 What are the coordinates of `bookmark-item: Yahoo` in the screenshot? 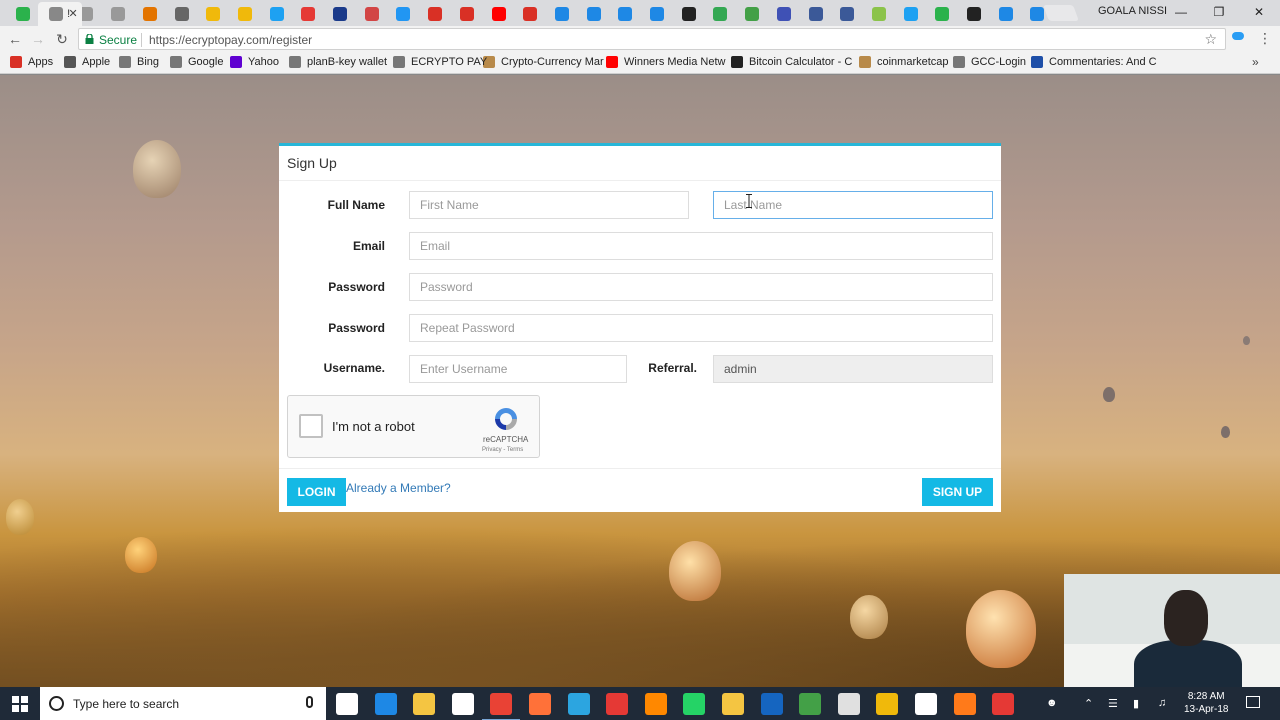 It's located at (254, 62).